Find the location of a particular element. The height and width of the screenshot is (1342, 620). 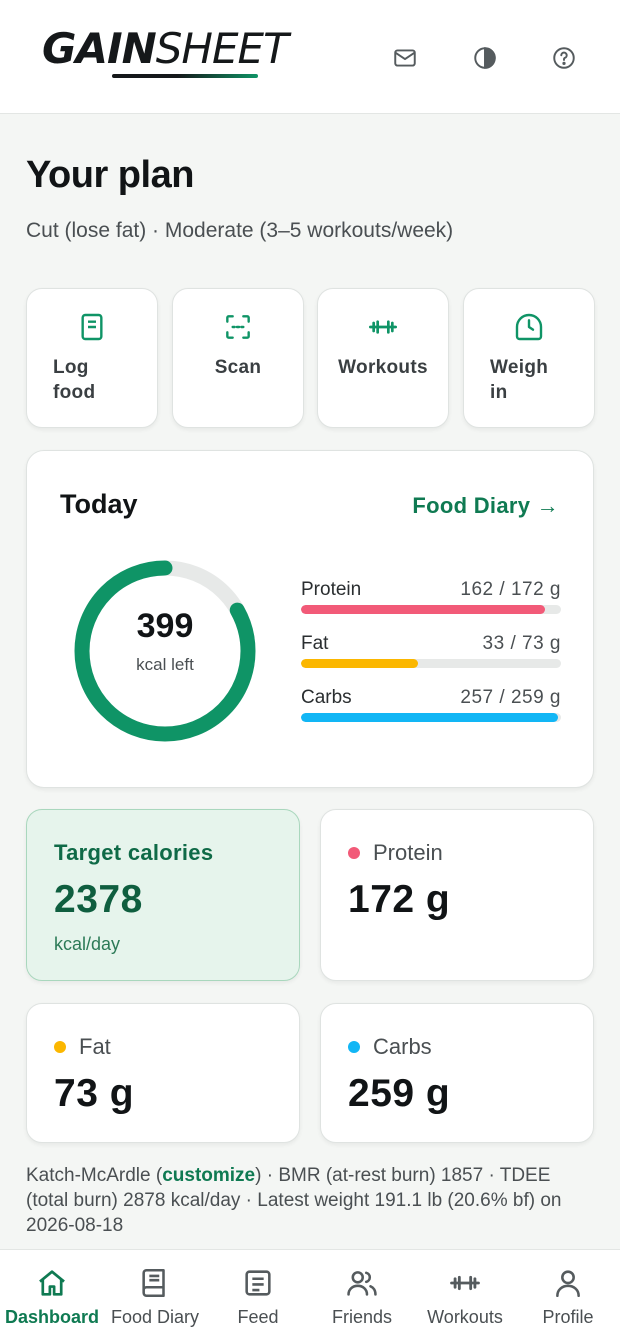

stat-value: 2378 is located at coordinates (98, 899).